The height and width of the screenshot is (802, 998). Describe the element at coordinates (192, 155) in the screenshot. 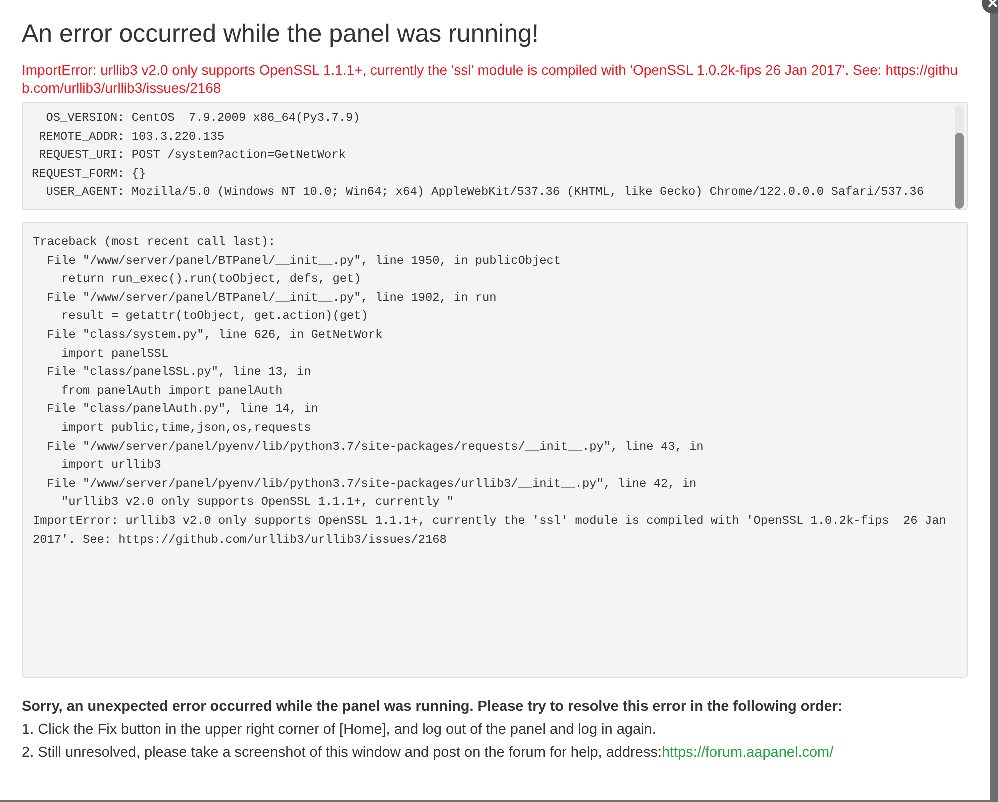

I see `environment-line: REQUEST_URI: POST /system?action=GetNetWork` at that location.